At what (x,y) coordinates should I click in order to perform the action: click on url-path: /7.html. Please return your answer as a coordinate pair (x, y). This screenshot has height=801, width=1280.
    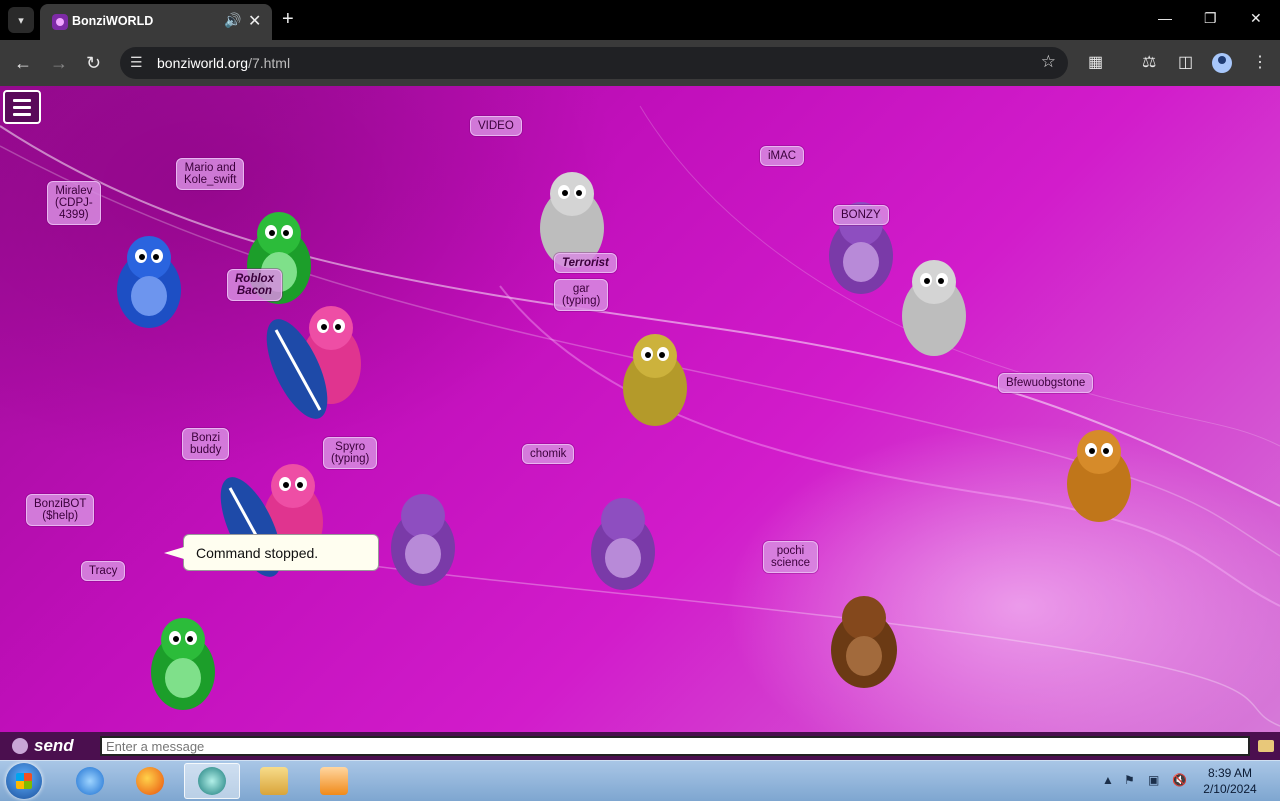
    Looking at the image, I should click on (269, 63).